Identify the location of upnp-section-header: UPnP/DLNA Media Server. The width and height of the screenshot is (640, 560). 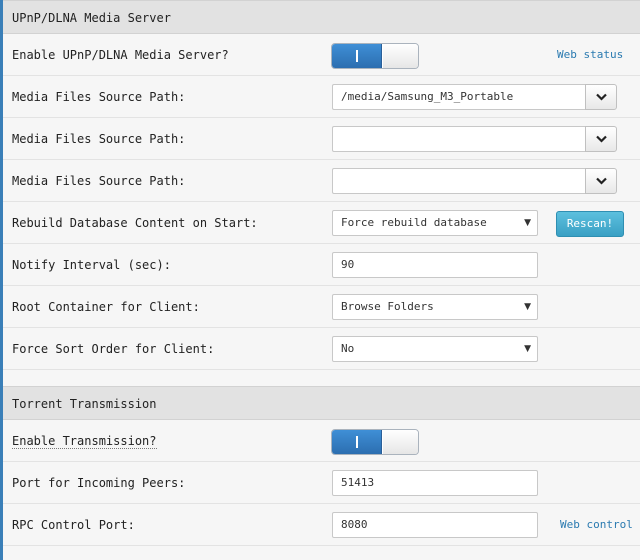
(321, 17).